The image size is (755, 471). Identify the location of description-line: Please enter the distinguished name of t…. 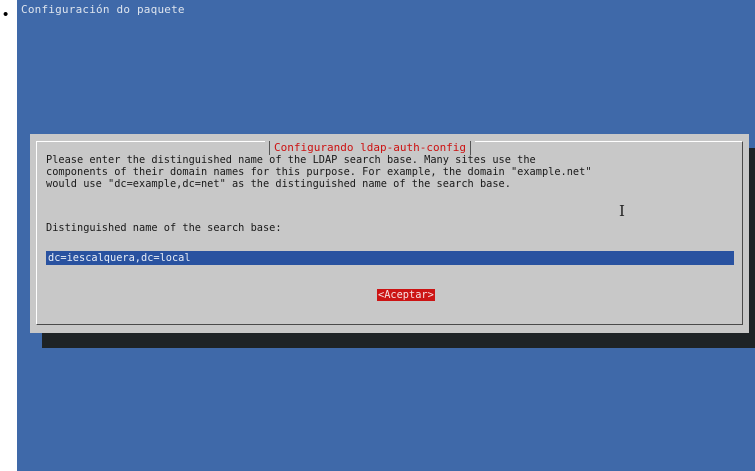
(291, 160).